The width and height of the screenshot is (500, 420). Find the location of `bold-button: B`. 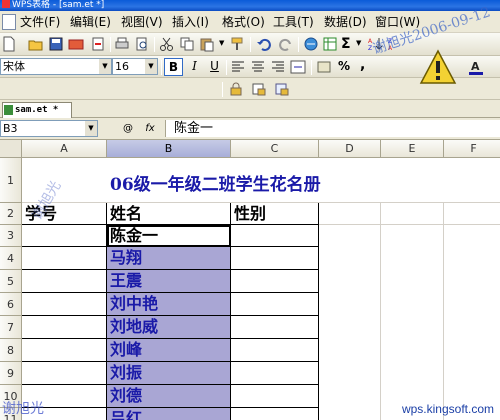

bold-button: B is located at coordinates (173, 67).